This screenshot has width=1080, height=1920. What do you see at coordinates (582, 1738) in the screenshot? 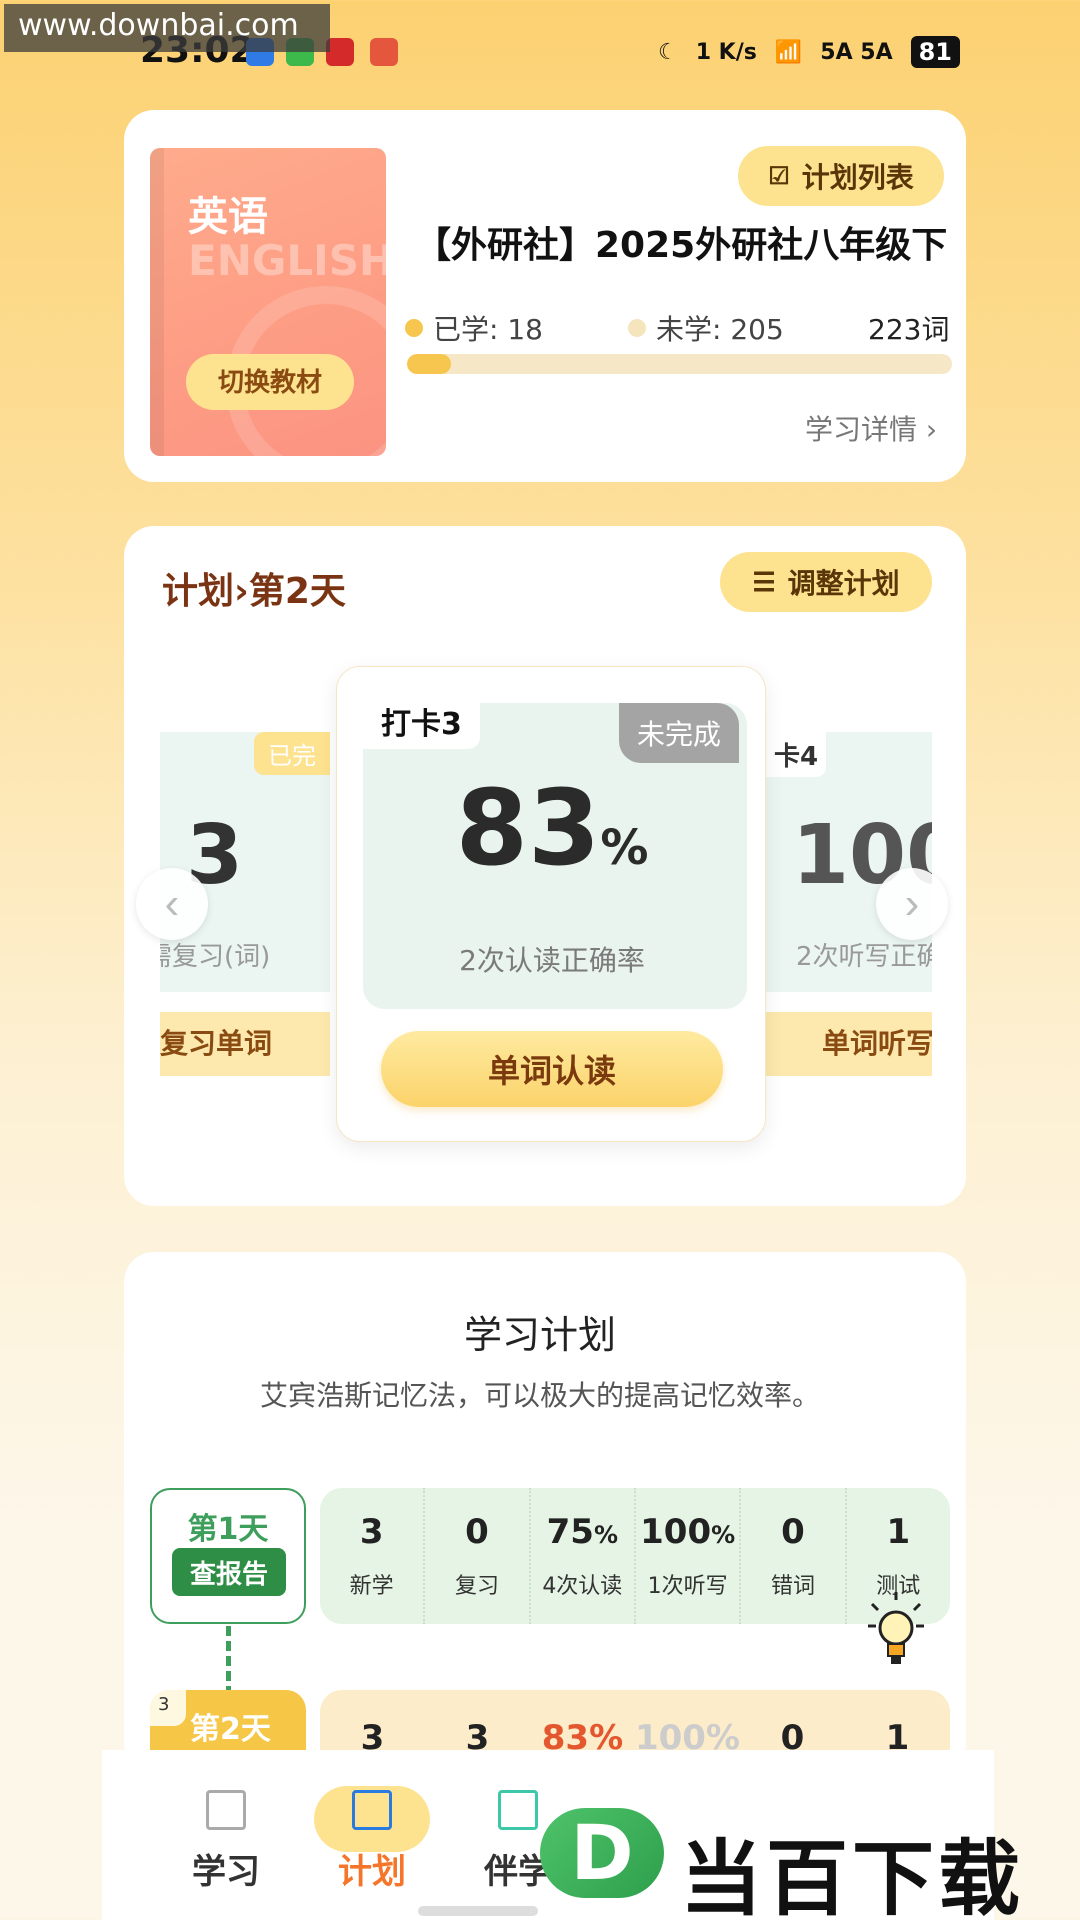
I see `day2-stat: 83%` at bounding box center [582, 1738].